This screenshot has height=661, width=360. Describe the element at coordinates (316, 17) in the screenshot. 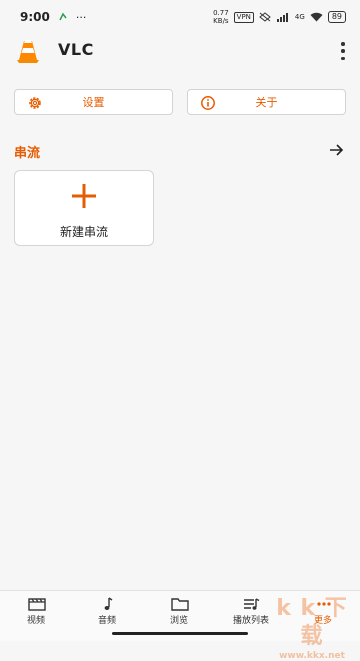

I see `wifi-icon` at that location.